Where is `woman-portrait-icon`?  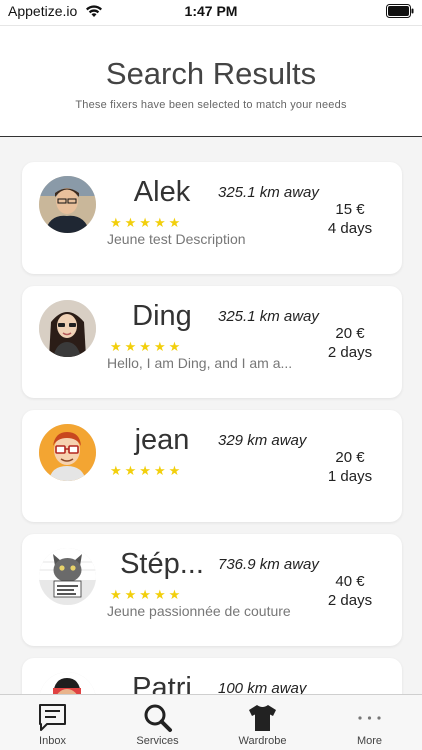 woman-portrait-icon is located at coordinates (67, 328).